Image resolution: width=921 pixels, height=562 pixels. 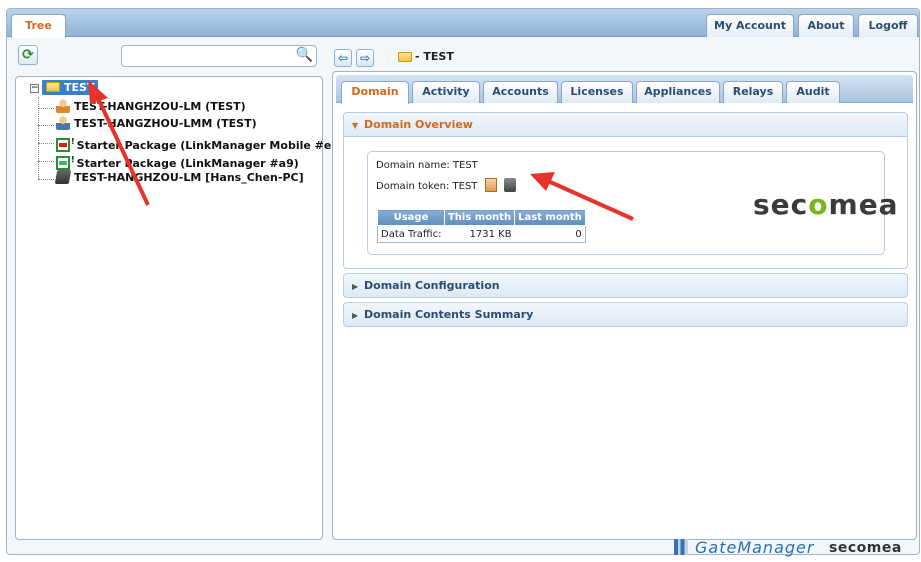 I want to click on domain-token-line: Domain token: TEST, so click(x=446, y=185).